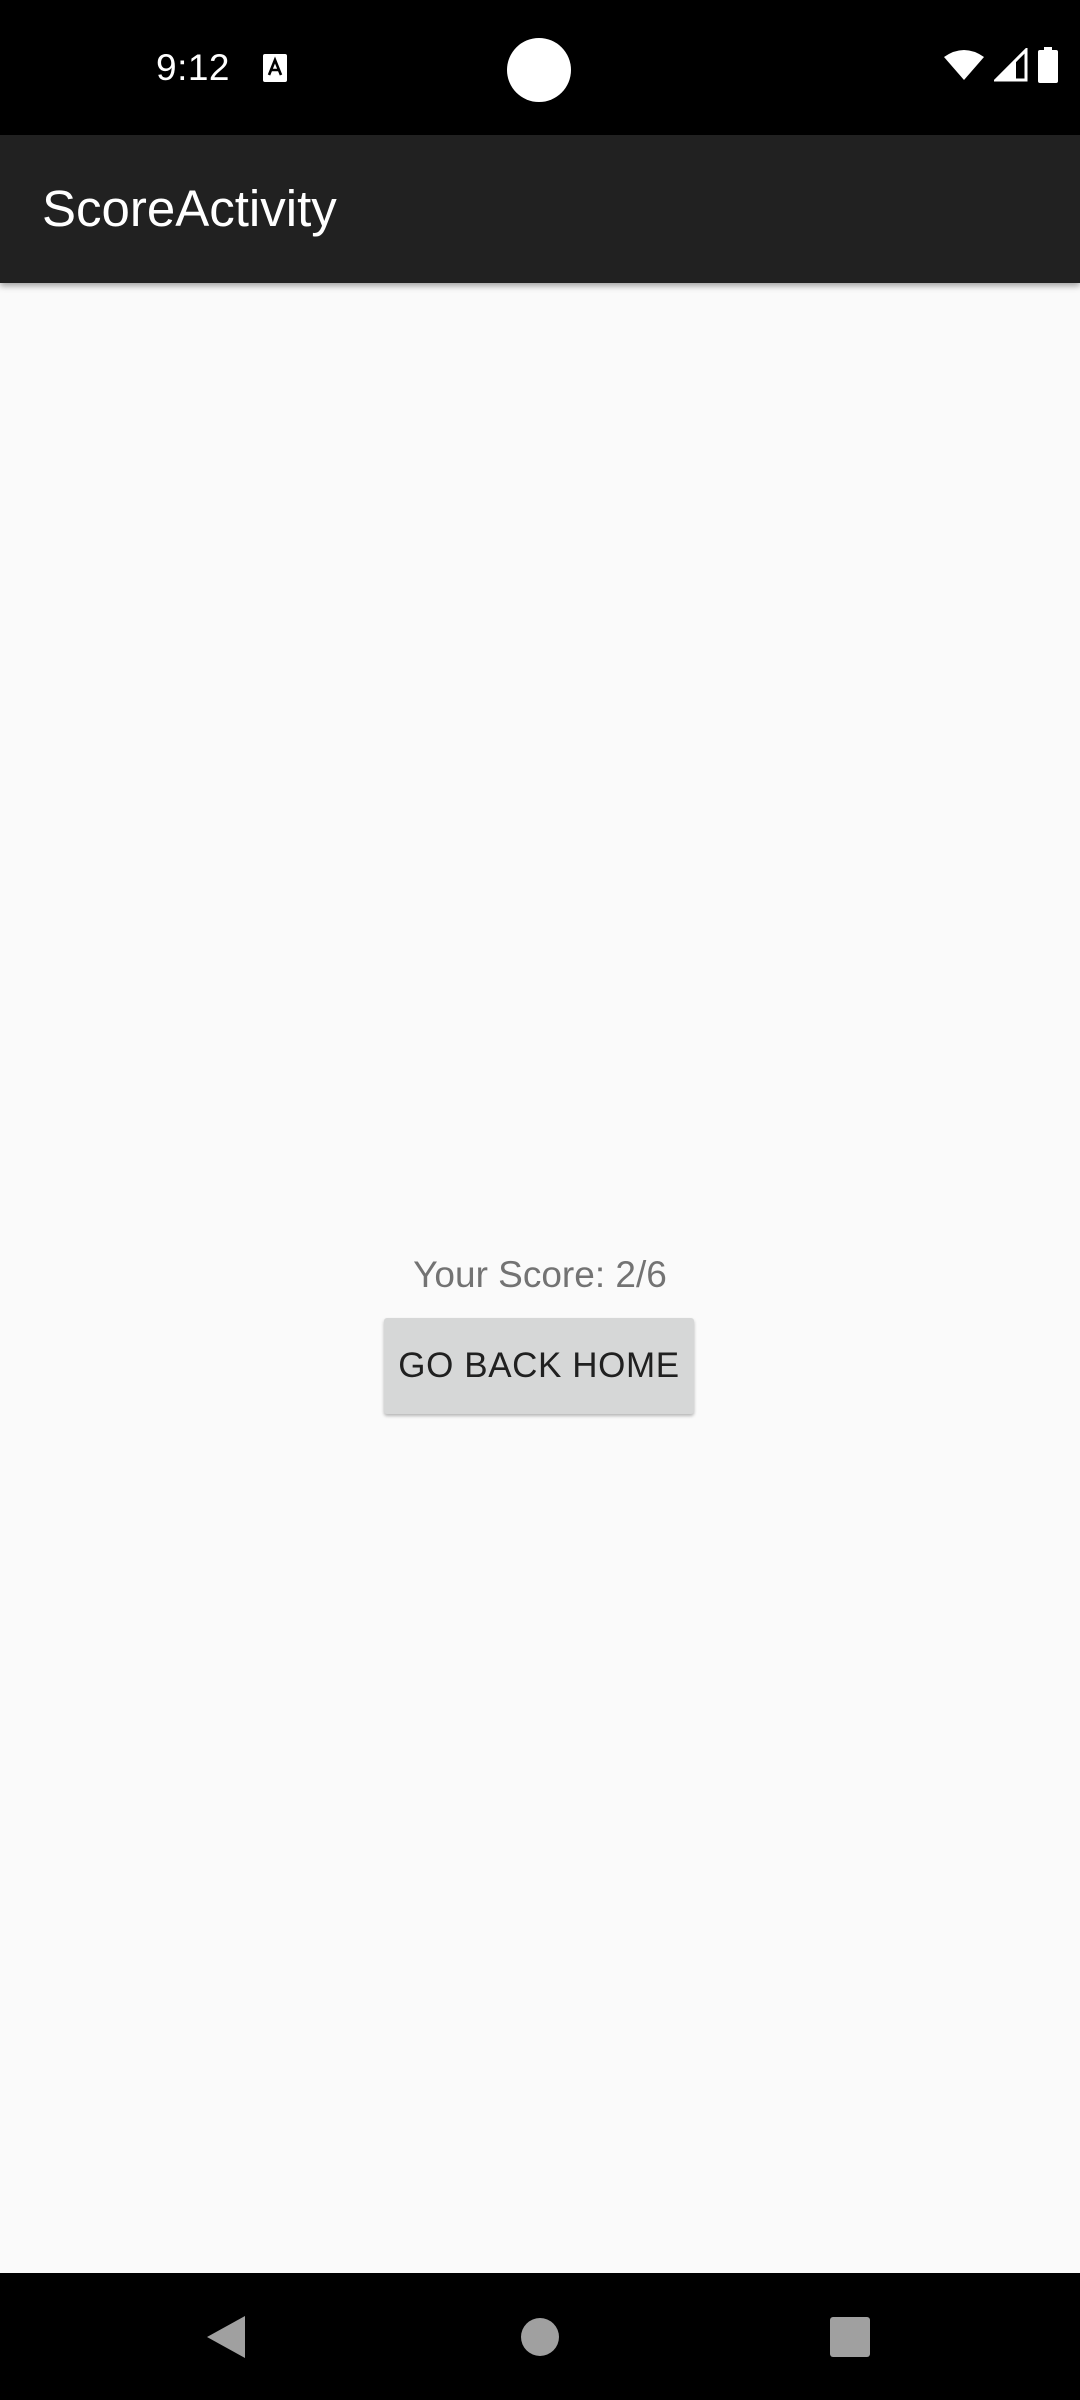  Describe the element at coordinates (539, 1366) in the screenshot. I see `go-back-home-button: GO BACK HOME` at that location.